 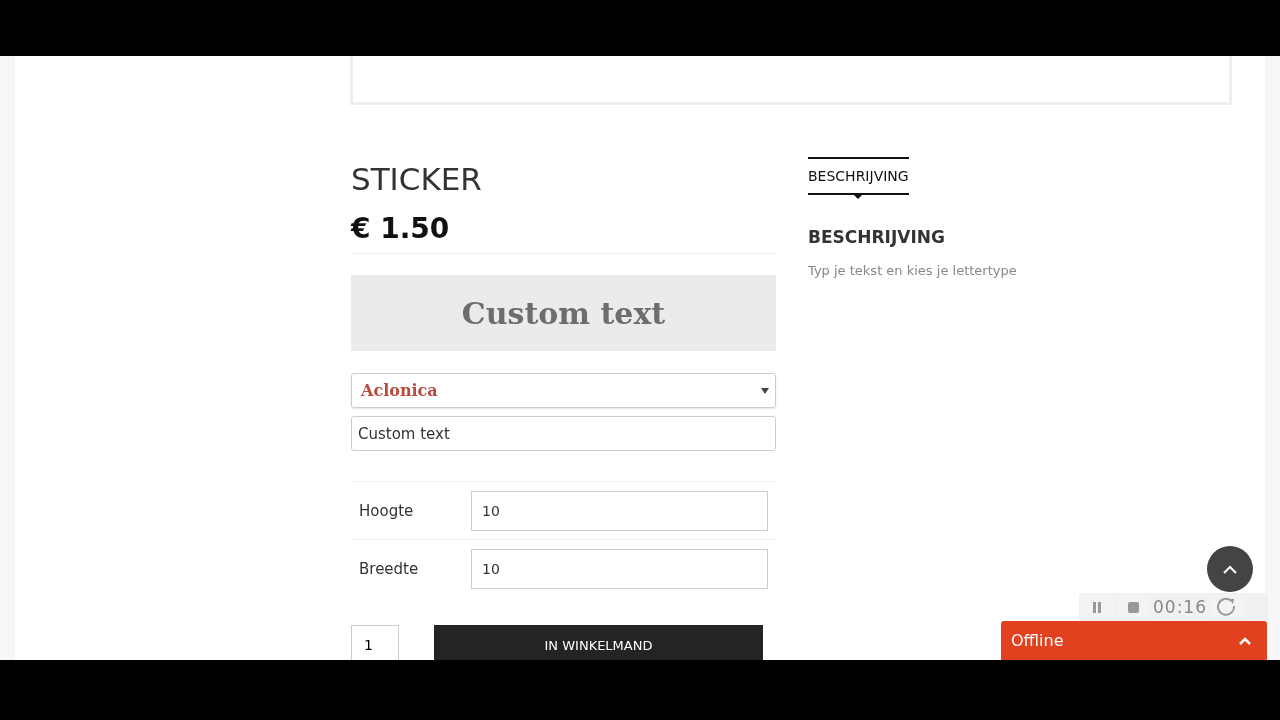 I want to click on text-input: Custom text, so click(x=563, y=433).